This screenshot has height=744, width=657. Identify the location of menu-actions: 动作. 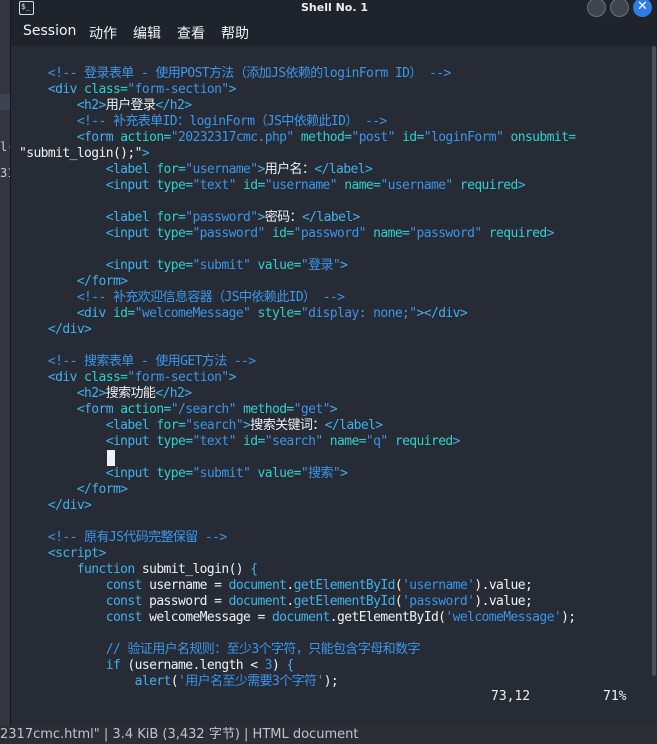
(103, 33).